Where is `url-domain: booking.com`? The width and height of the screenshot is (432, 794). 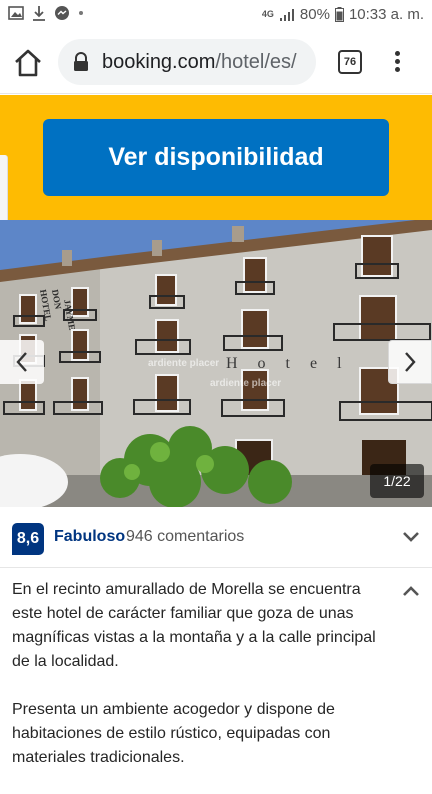 url-domain: booking.com is located at coordinates (159, 61).